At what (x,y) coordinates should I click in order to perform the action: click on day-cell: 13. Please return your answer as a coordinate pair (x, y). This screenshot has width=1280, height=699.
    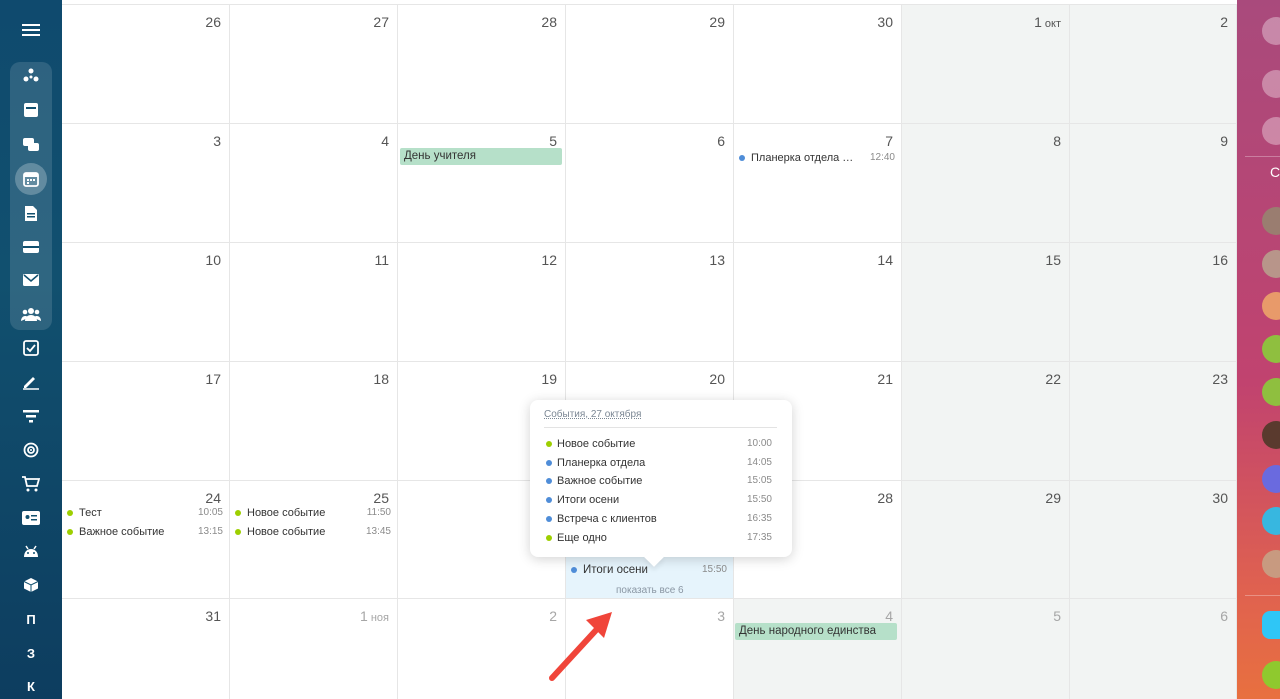
    Looking at the image, I should click on (650, 302).